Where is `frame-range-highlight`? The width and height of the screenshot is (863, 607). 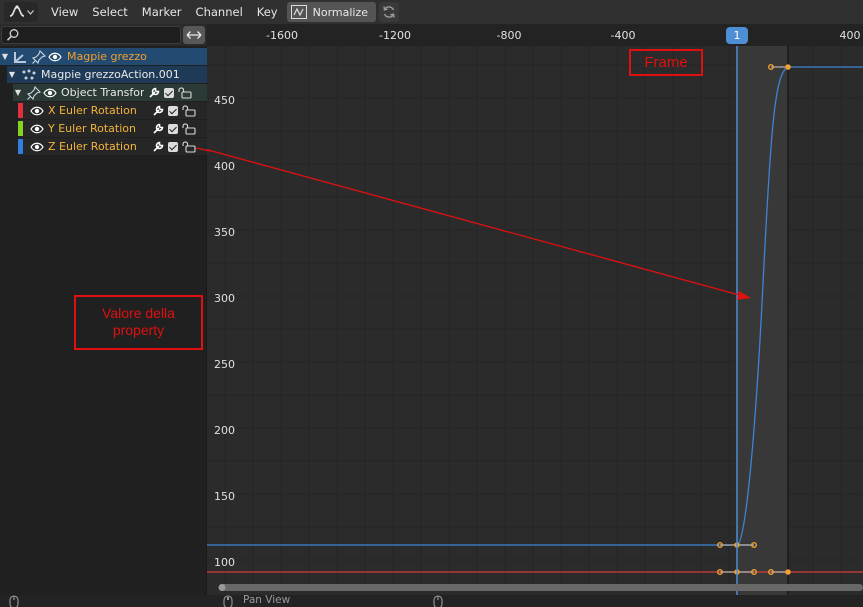 frame-range-highlight is located at coordinates (762, 320).